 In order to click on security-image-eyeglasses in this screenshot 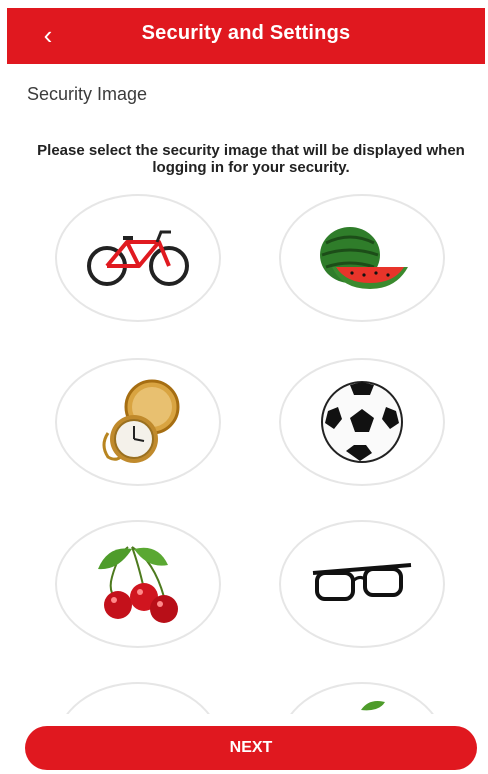, I will do `click(362, 584)`.